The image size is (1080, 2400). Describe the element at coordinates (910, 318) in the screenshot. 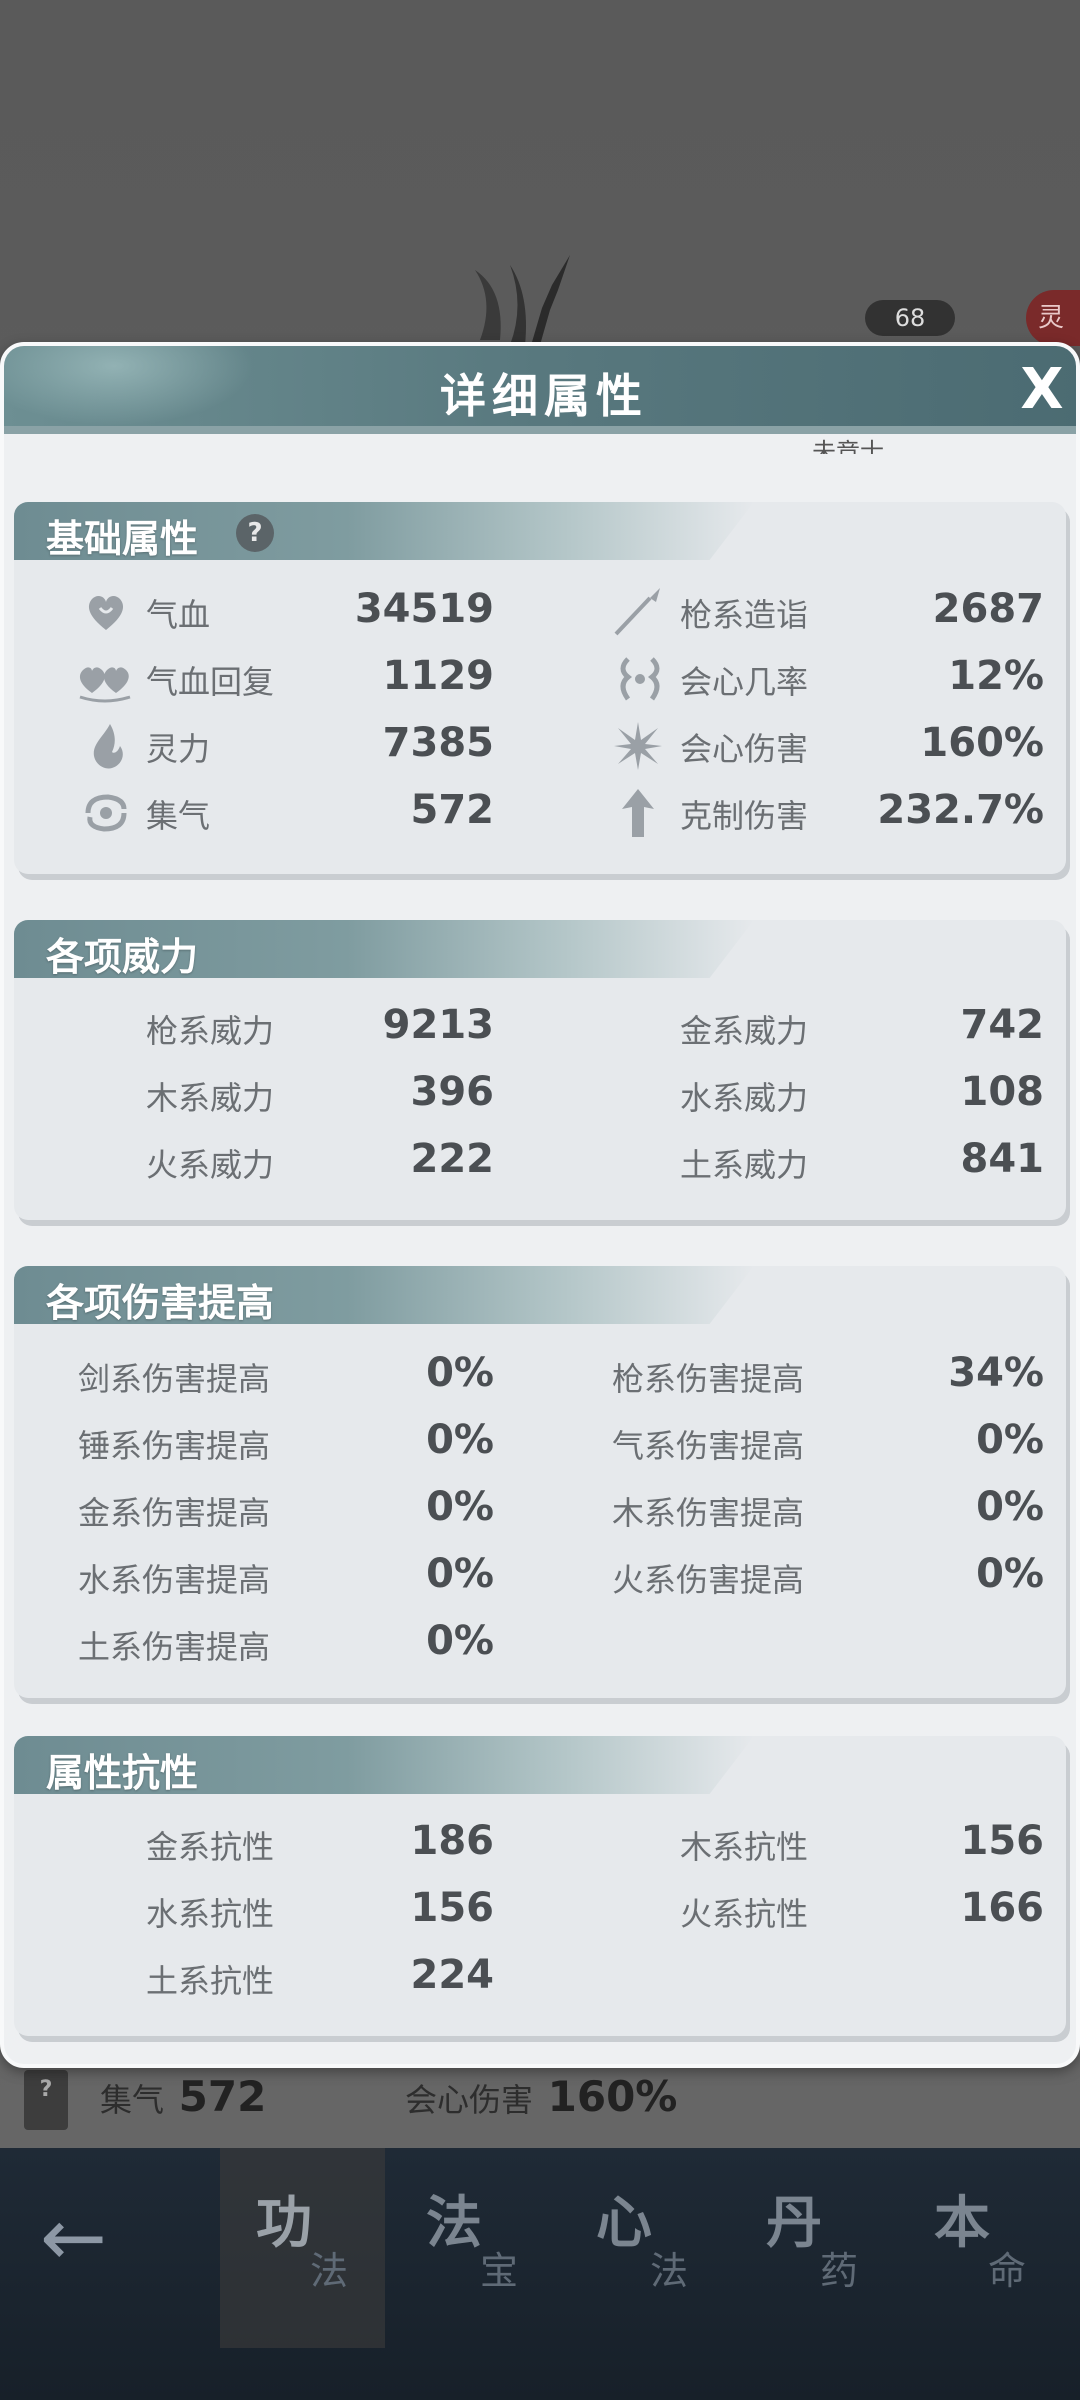

I see `level-badge: 68` at that location.